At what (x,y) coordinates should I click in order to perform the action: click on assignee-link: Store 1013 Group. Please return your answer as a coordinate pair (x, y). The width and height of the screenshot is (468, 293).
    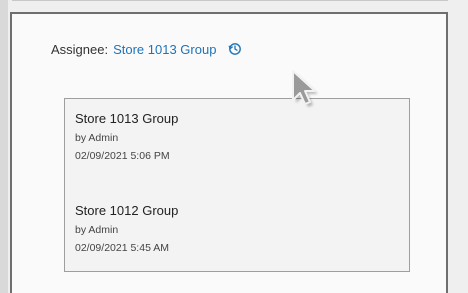
    Looking at the image, I should click on (164, 49).